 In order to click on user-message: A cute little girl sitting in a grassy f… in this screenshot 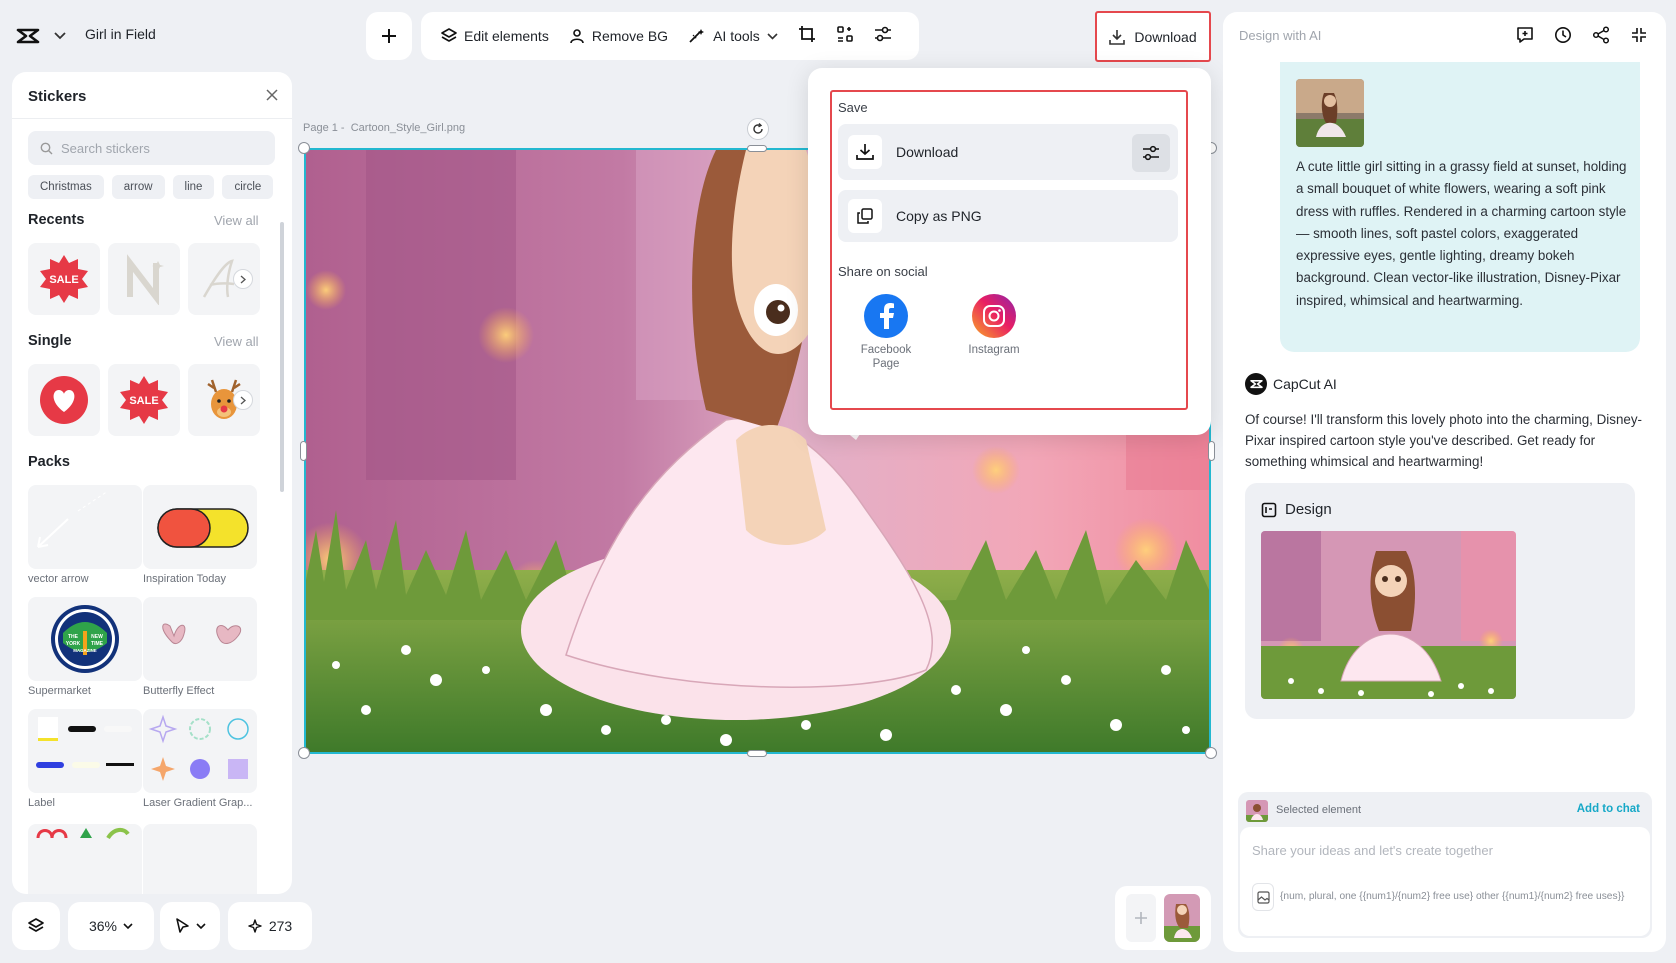, I will do `click(1460, 207)`.